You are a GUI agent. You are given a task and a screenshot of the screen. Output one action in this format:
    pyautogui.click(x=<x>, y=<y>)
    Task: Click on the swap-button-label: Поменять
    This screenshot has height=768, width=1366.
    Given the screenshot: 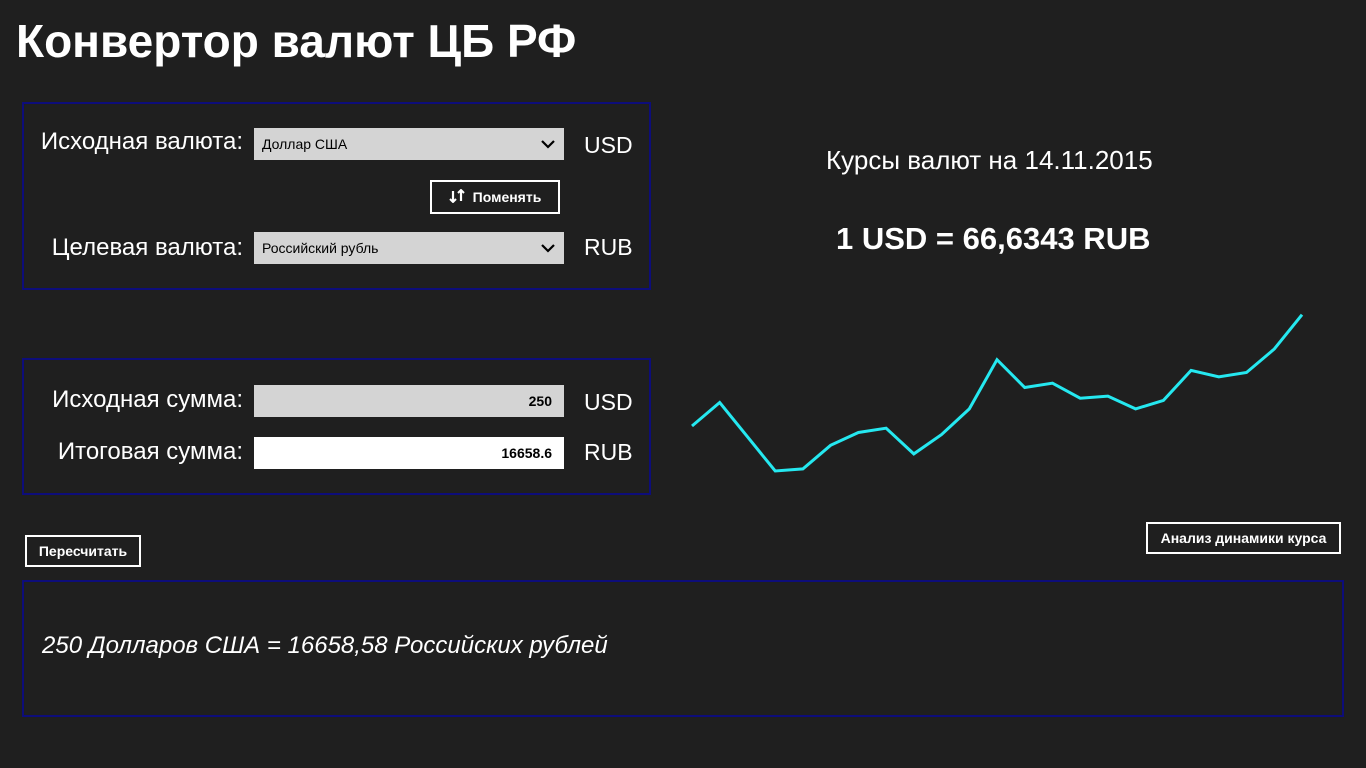 What is the action you would take?
    pyautogui.click(x=507, y=197)
    